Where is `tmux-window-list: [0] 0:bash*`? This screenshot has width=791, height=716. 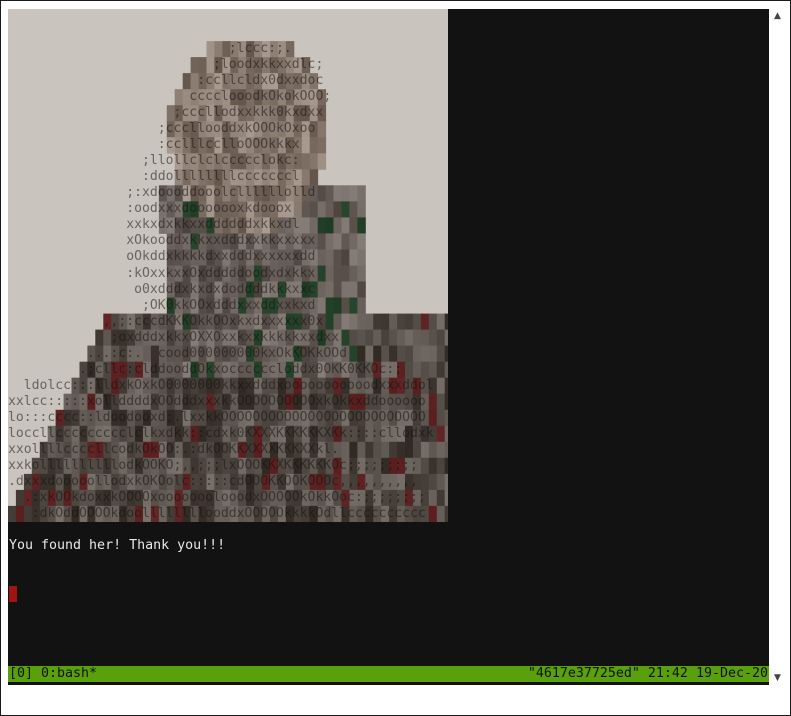 tmux-window-list: [0] 0:bash* is located at coordinates (53, 674).